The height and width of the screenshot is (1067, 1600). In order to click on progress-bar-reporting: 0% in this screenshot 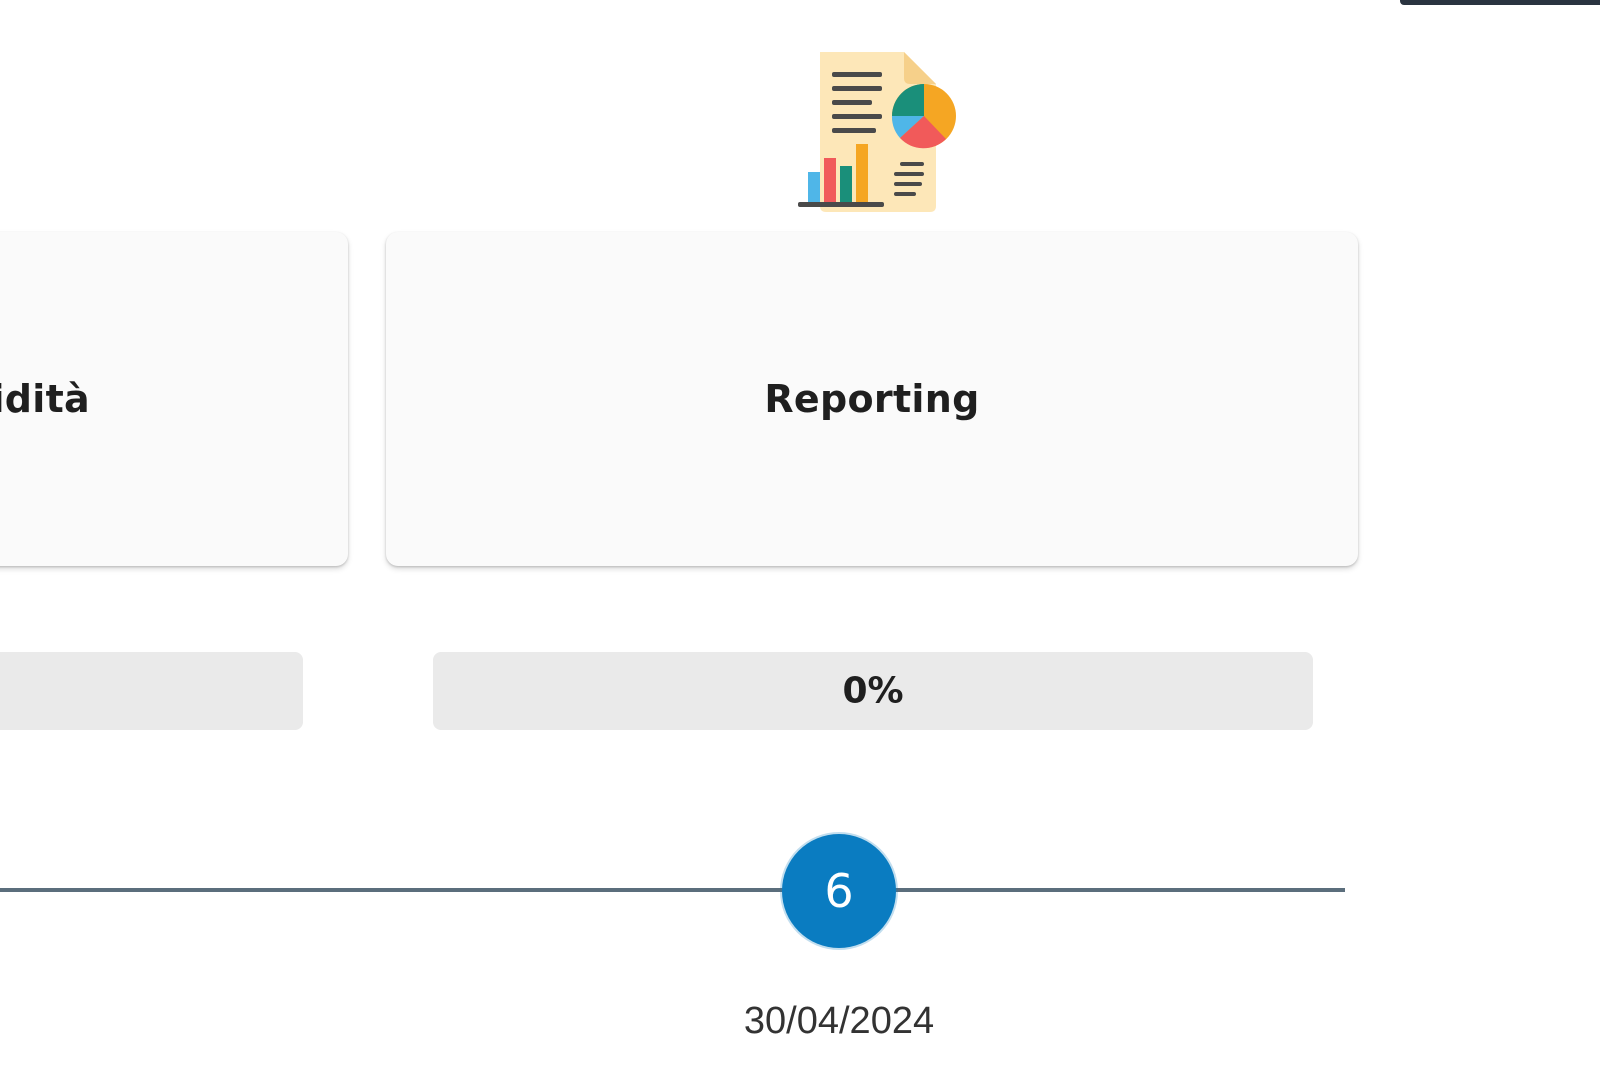, I will do `click(873, 691)`.